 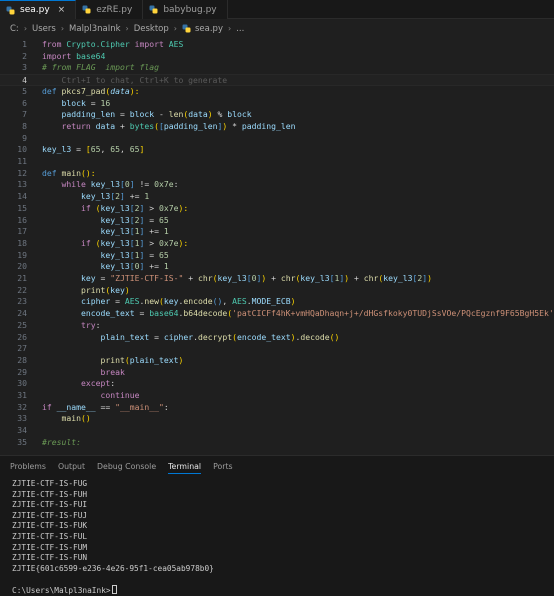 What do you see at coordinates (69, 172) in the screenshot?
I see `code-text: def main():` at bounding box center [69, 172].